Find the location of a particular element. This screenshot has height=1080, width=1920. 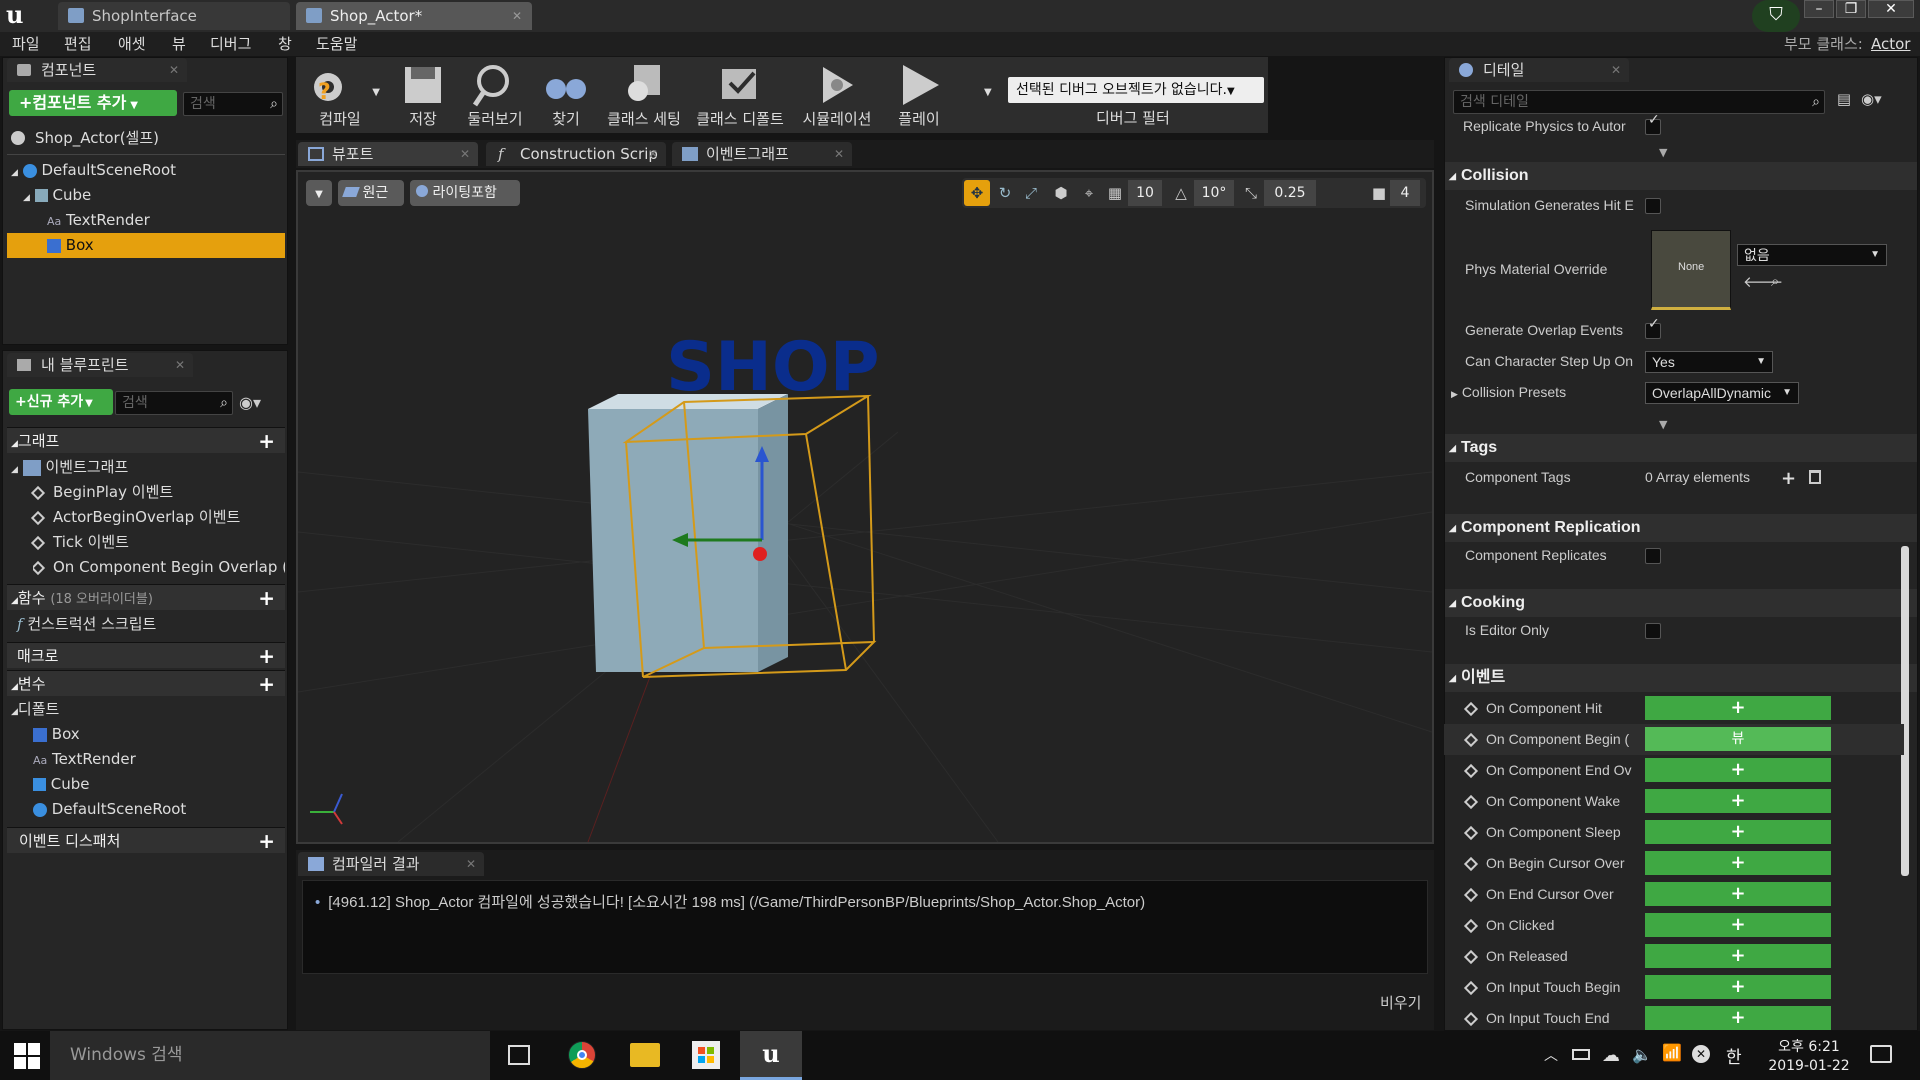

viewport-options-button: ▼ is located at coordinates (319, 193).